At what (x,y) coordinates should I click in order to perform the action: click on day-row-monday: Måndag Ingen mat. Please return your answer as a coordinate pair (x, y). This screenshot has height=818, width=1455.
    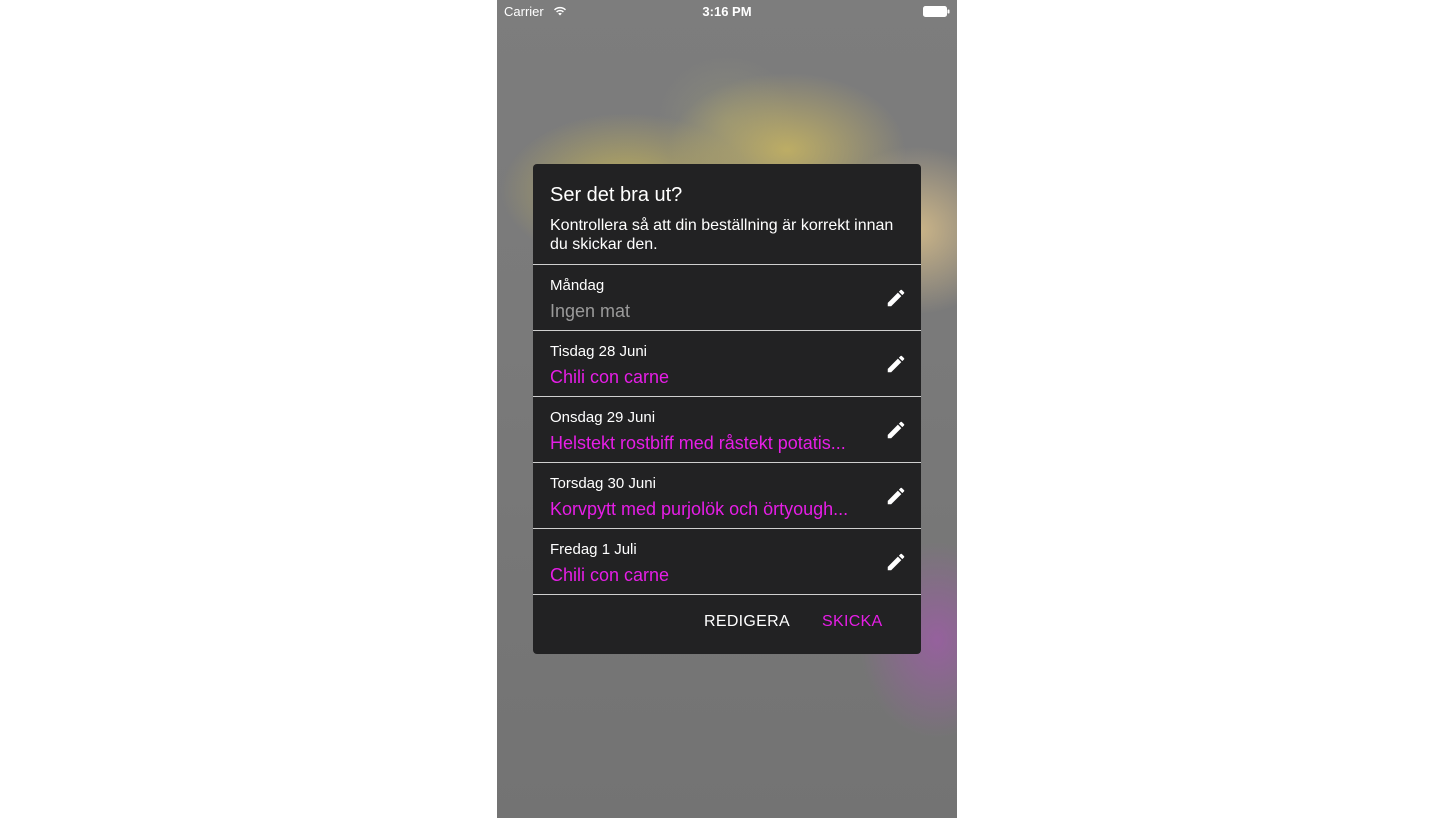
    Looking at the image, I should click on (727, 298).